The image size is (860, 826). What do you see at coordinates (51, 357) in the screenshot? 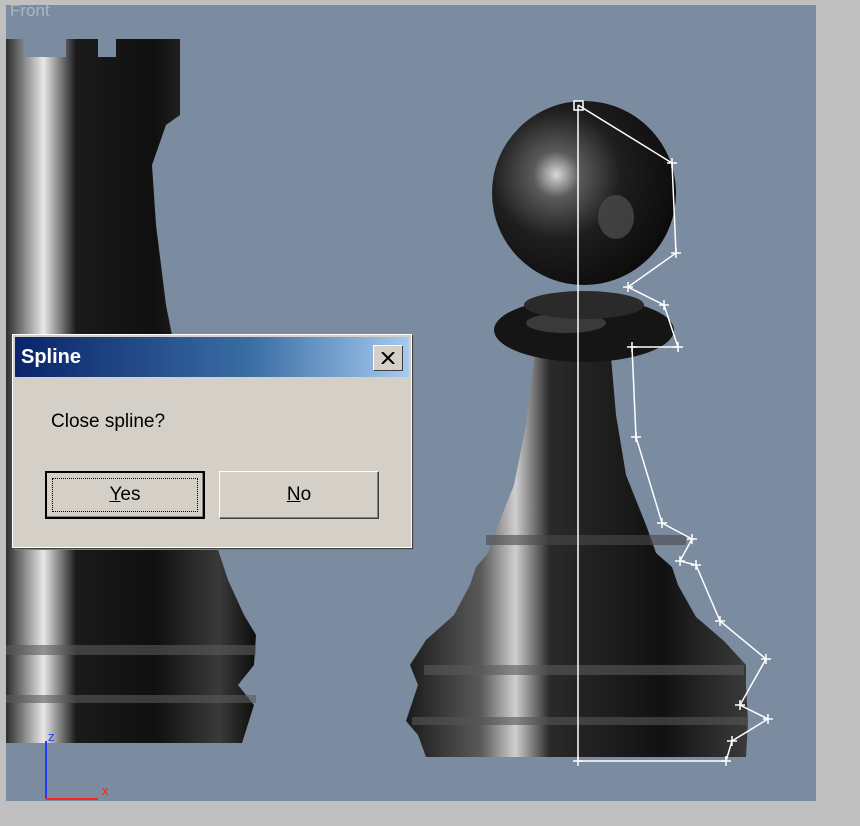
I see `dialog-title: Spline` at bounding box center [51, 357].